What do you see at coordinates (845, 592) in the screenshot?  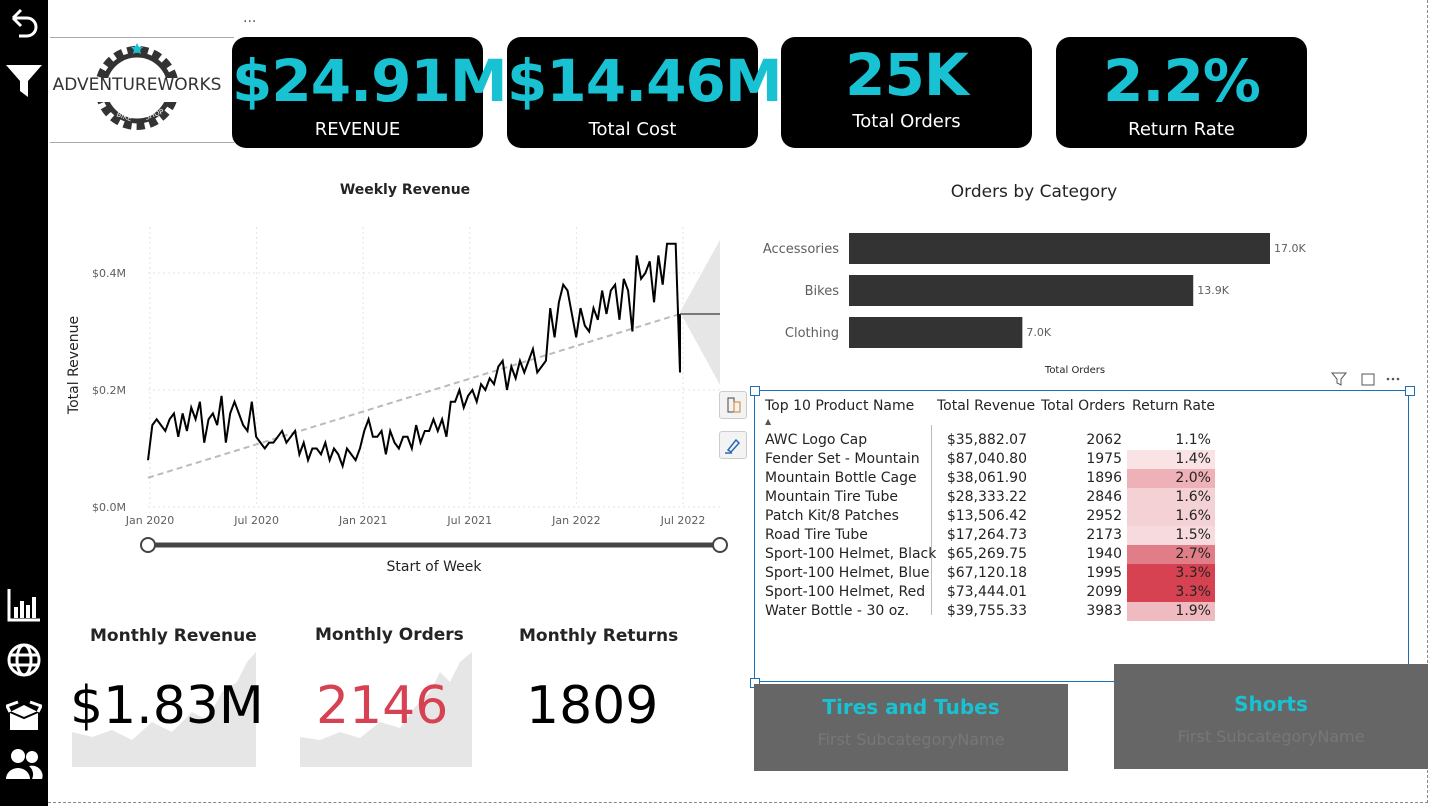 I see `product-name-cell: Sport-100 Helmet, Red` at bounding box center [845, 592].